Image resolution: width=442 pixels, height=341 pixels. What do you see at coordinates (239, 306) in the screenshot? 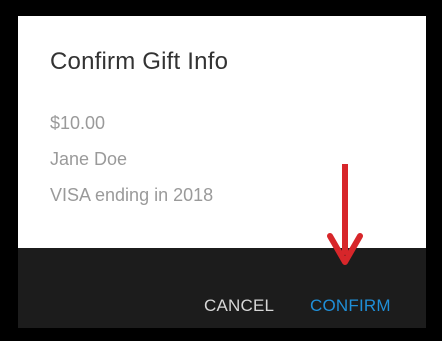
I see `cancel-button: CANCEL` at bounding box center [239, 306].